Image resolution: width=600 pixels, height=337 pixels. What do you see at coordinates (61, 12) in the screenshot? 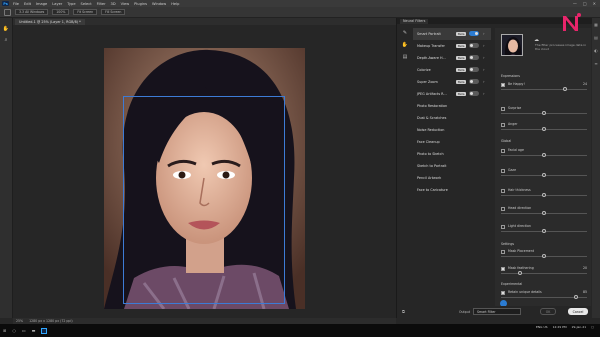
I see `option-100: 100%` at bounding box center [61, 12].